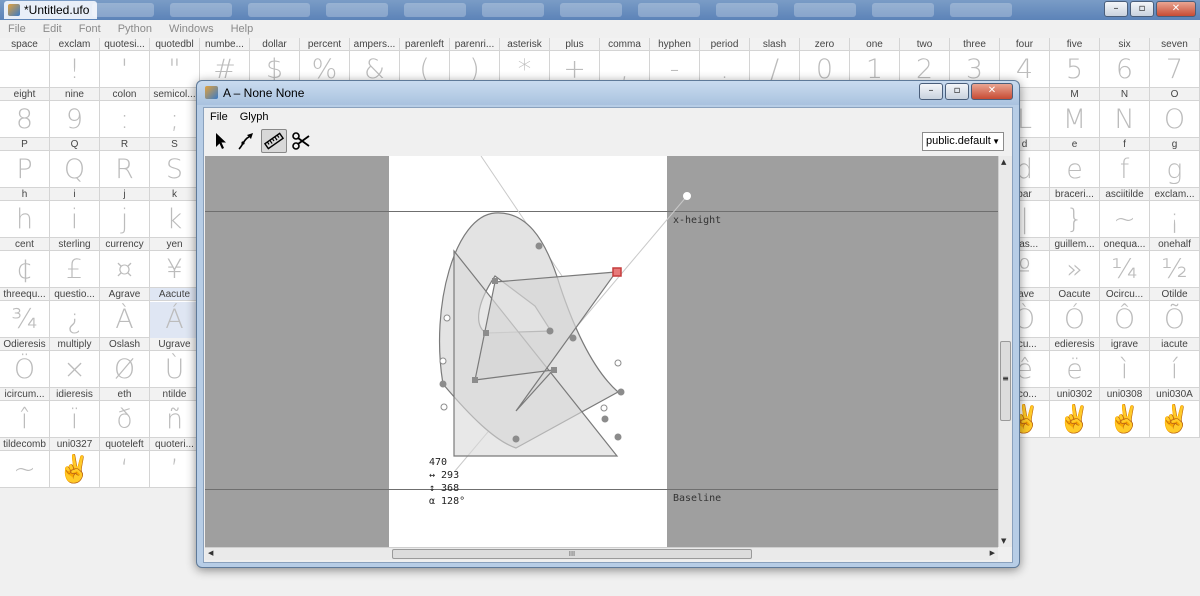  What do you see at coordinates (1125, 263) in the screenshot?
I see `glyph-cell: onequa... ¼` at bounding box center [1125, 263].